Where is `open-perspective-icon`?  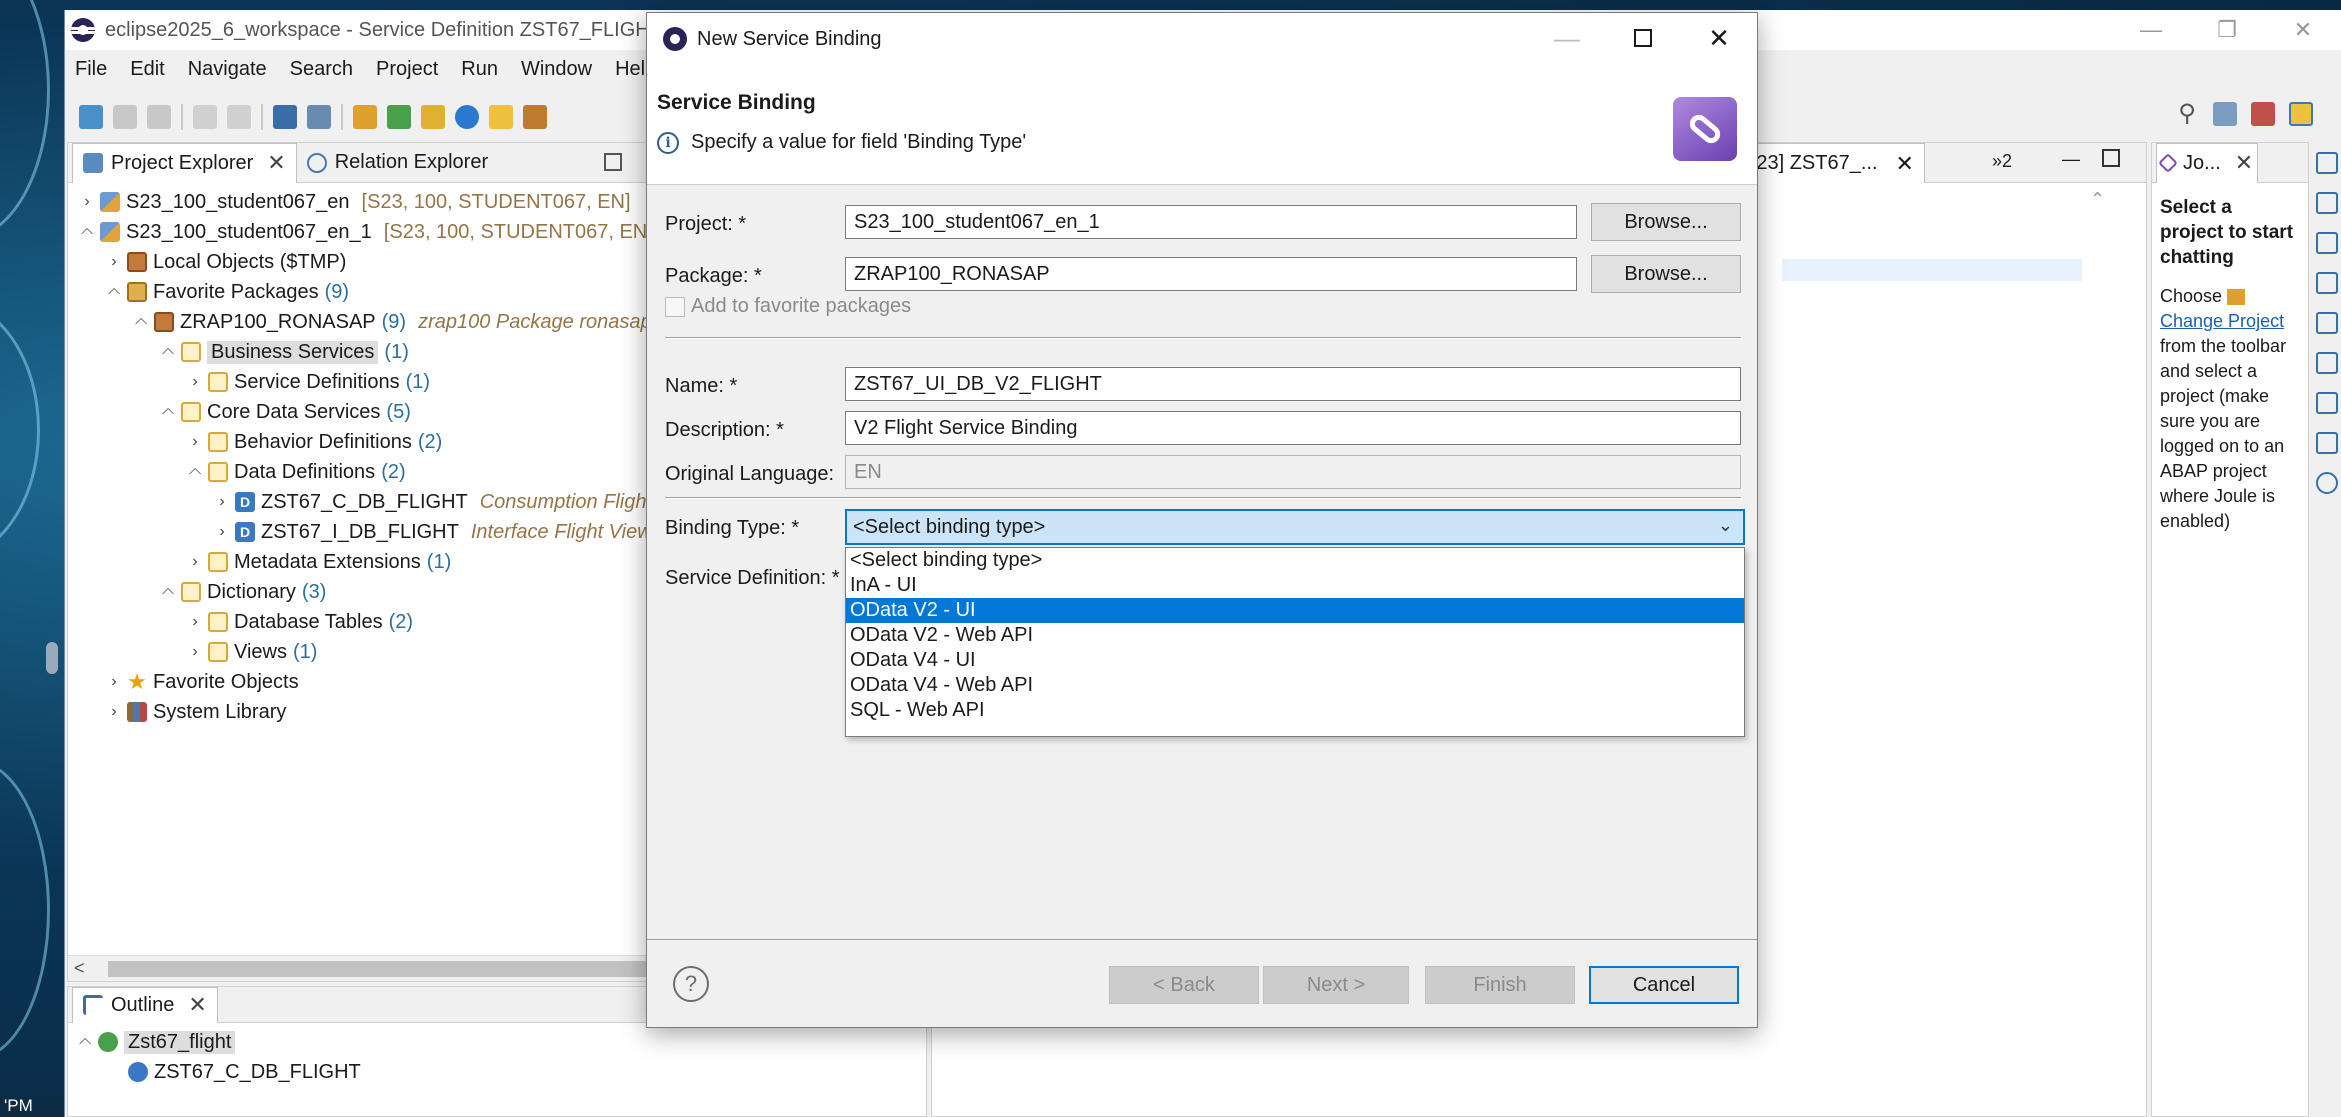 open-perspective-icon is located at coordinates (2225, 114).